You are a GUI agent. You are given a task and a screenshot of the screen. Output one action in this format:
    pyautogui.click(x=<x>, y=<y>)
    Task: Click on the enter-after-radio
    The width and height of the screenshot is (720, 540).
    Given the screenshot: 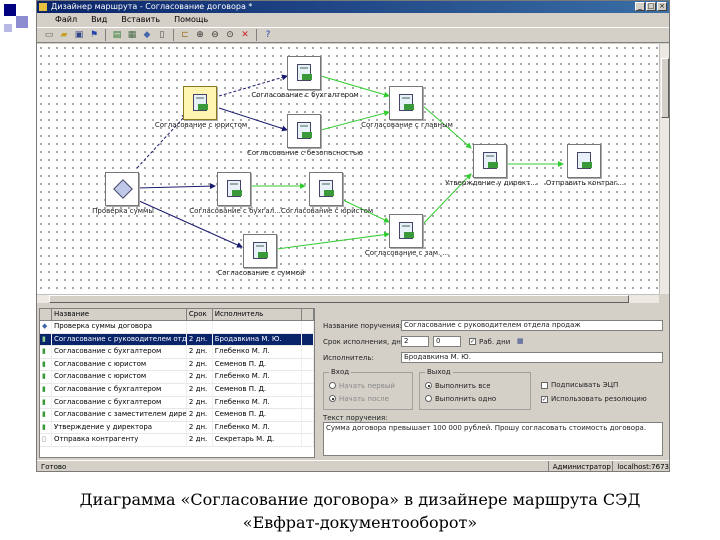 What is the action you would take?
    pyautogui.click(x=332, y=398)
    